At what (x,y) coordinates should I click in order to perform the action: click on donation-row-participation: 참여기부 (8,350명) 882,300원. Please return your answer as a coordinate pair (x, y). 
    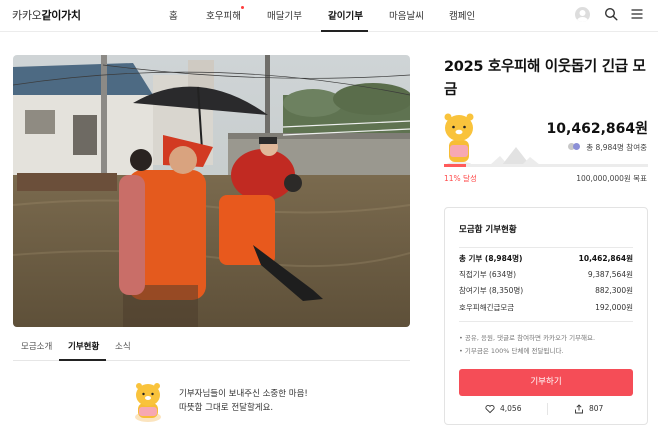
    Looking at the image, I should click on (546, 291).